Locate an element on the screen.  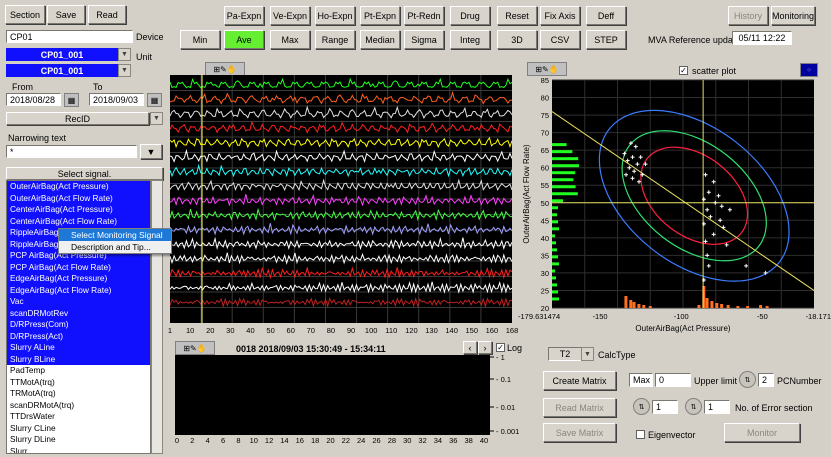
signal-list-item: Slurry ALine is located at coordinates (78, 348).